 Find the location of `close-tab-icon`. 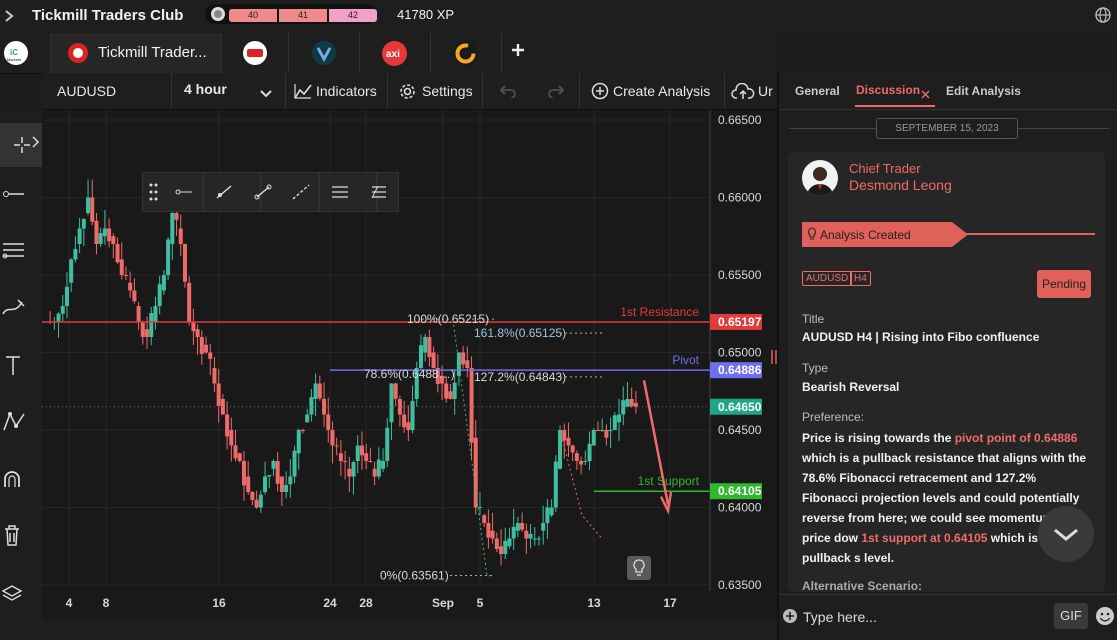

close-tab-icon is located at coordinates (925, 95).